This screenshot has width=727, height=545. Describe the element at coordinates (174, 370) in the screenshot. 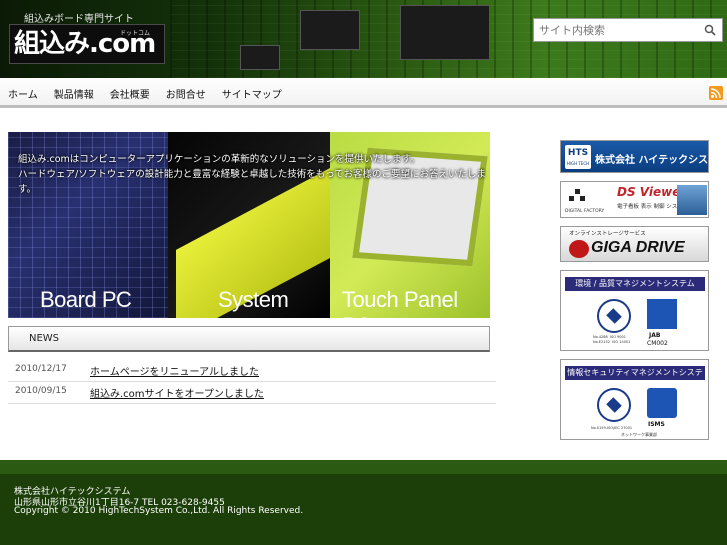

I see `news-link: ホームページをリニューアルしました` at that location.